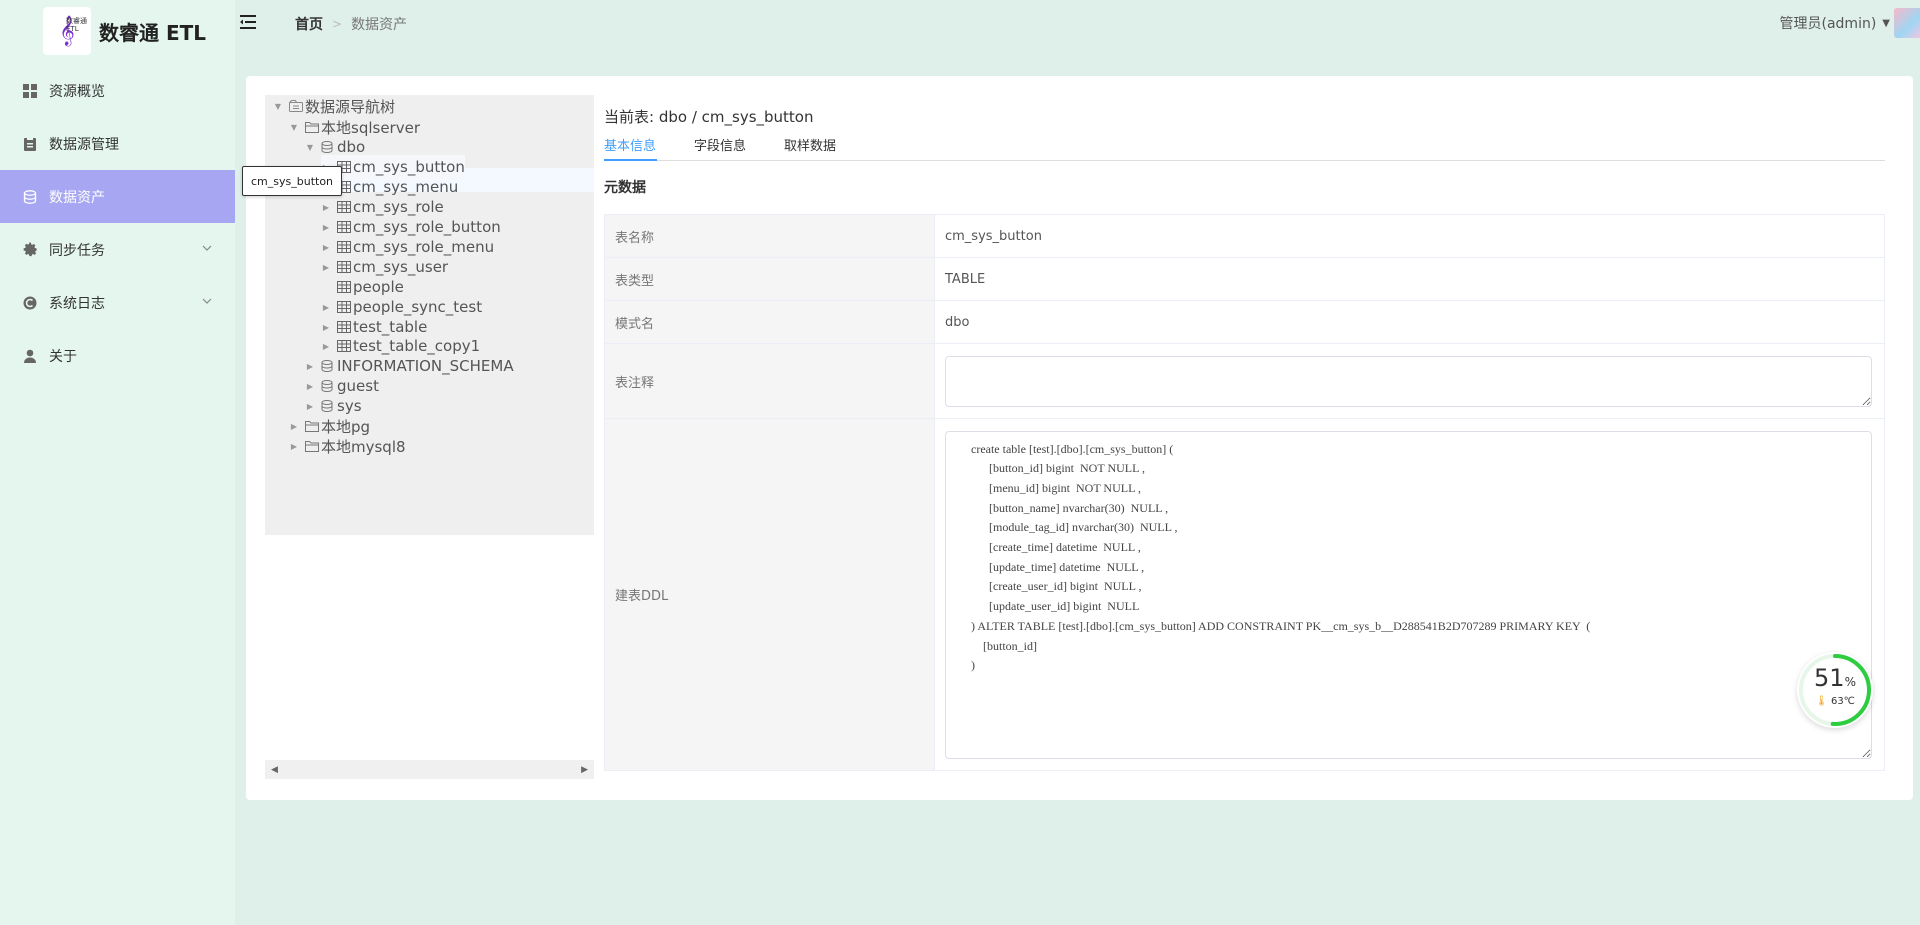 This screenshot has height=925, width=1920. I want to click on clipboard-icon, so click(30, 144).